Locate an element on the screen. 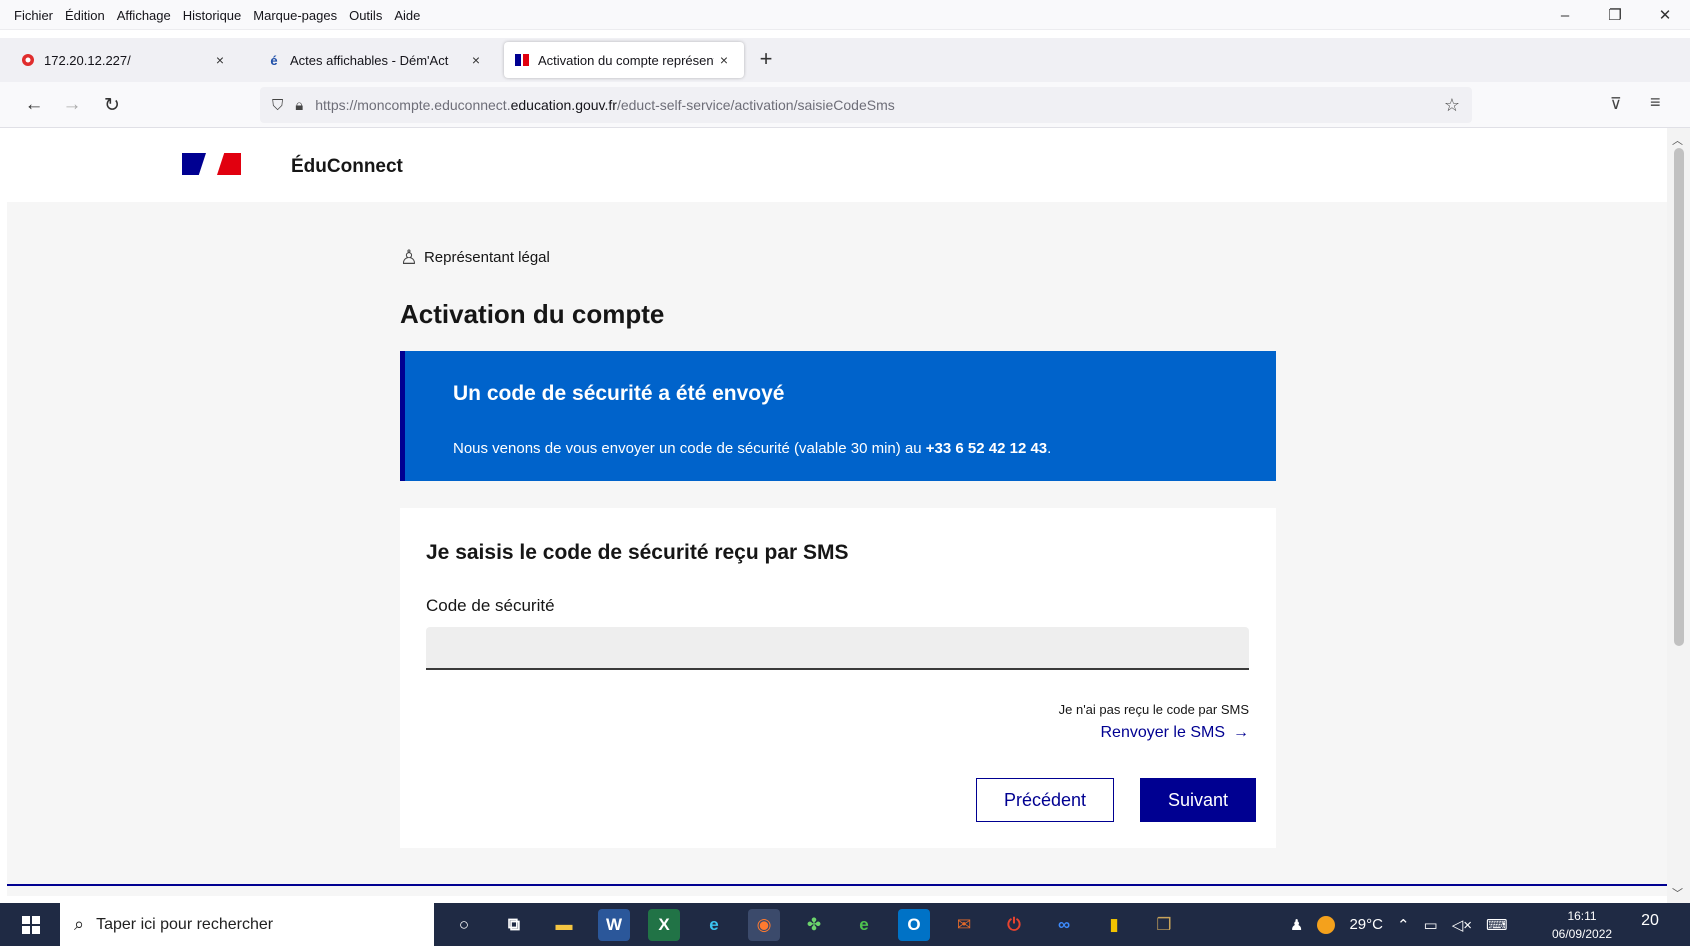 This screenshot has width=1690, height=946. menu-fichier: Fichier is located at coordinates (33, 15).